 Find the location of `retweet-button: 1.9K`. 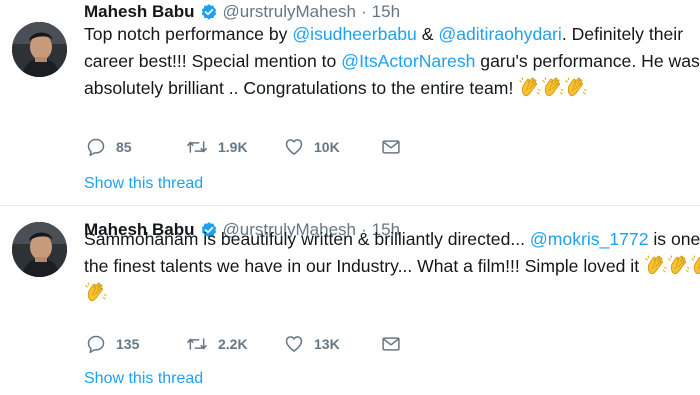

retweet-button: 1.9K is located at coordinates (235, 147).